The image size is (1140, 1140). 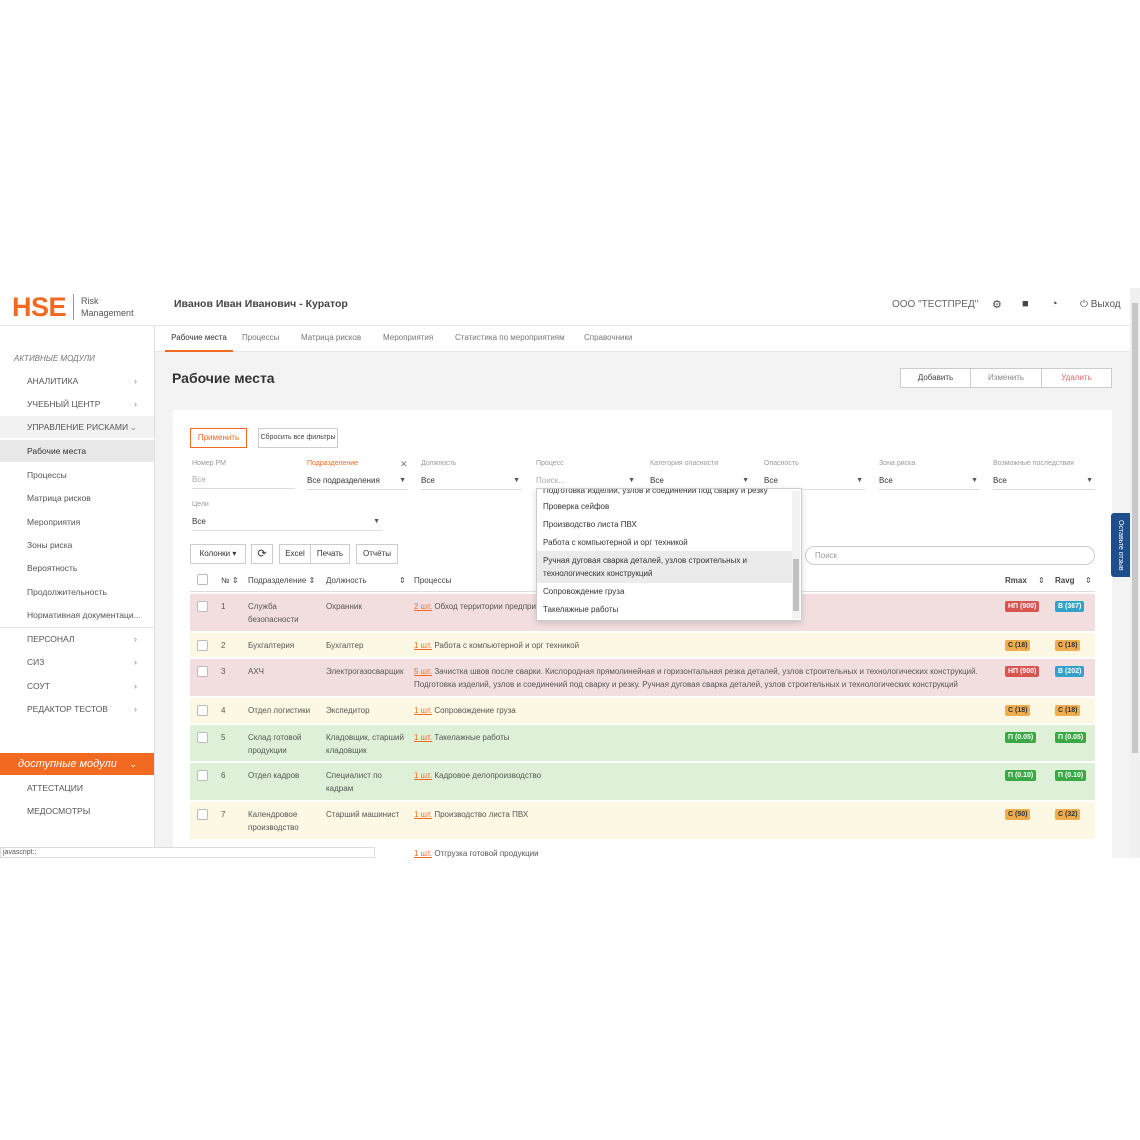 What do you see at coordinates (77, 764) in the screenshot?
I see `sidebar-available-modules: доступные модули ⌄` at bounding box center [77, 764].